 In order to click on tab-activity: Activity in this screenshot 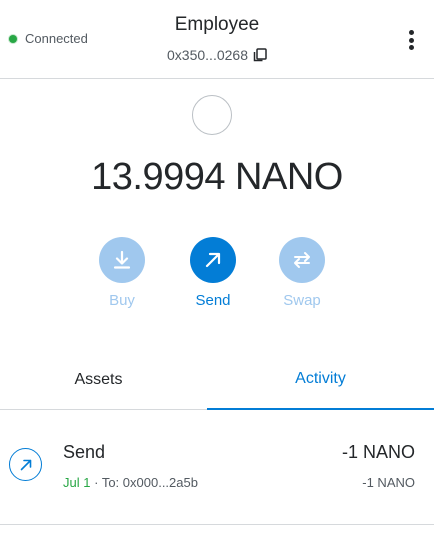, I will do `click(320, 380)`.